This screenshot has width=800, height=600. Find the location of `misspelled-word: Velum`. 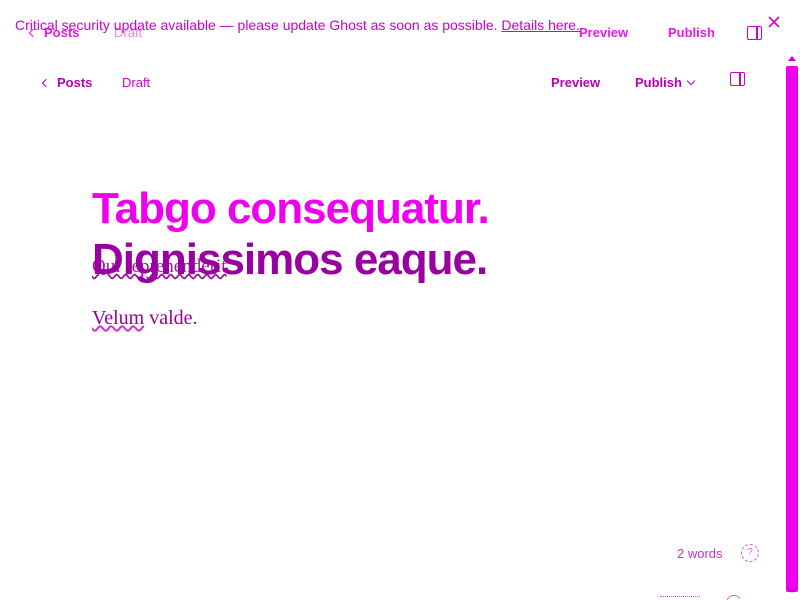

misspelled-word: Velum is located at coordinates (118, 318).